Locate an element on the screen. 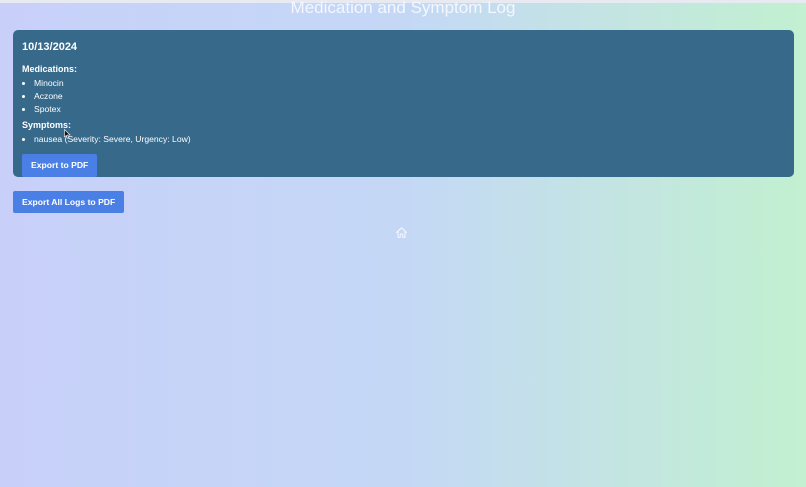 Image resolution: width=806 pixels, height=487 pixels. export-to-pdf-button: Export to PDF is located at coordinates (60, 165).